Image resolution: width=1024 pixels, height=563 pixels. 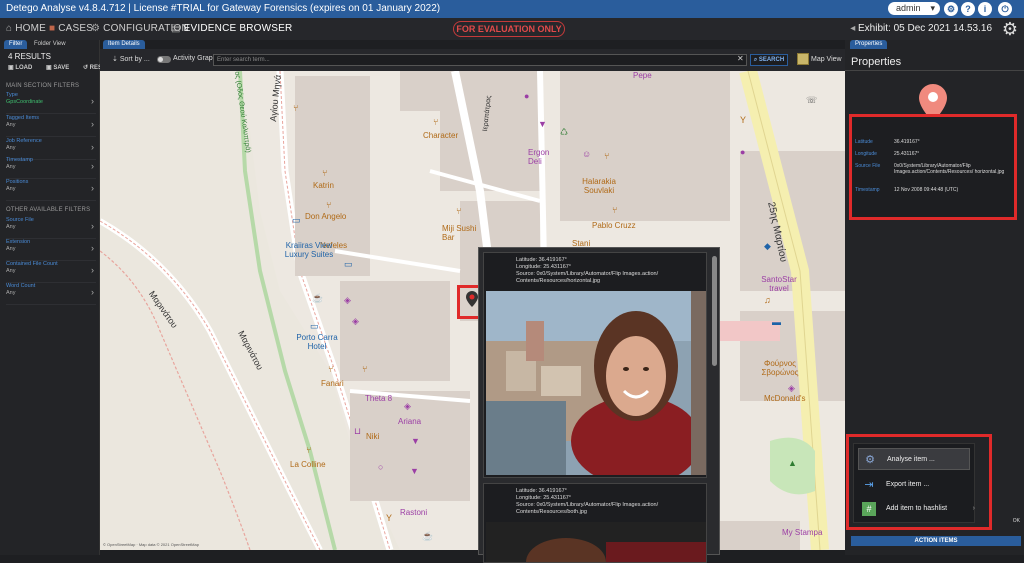 What do you see at coordinates (472, 299) in the screenshot?
I see `map-marker-icon` at bounding box center [472, 299].